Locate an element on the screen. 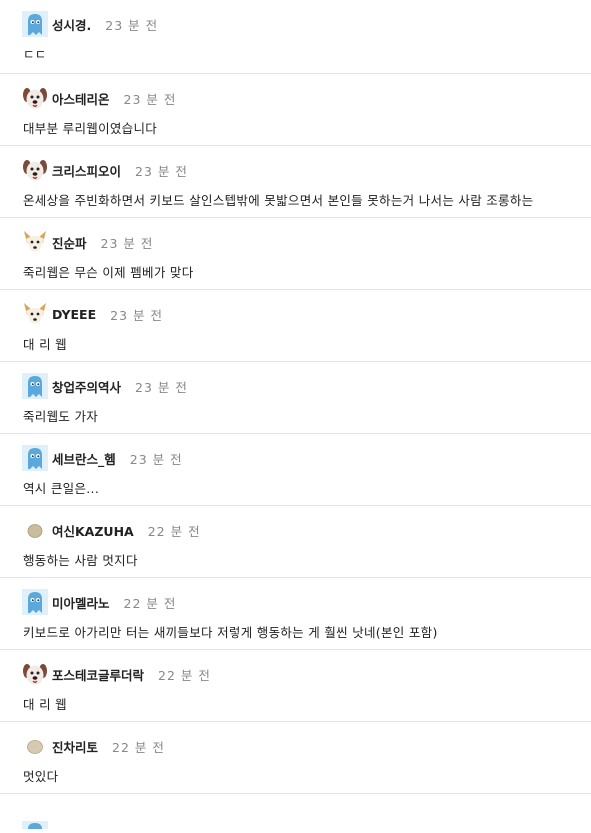 The height and width of the screenshot is (833, 591). comment-text: 죽리웹도 가자 is located at coordinates (61, 416).